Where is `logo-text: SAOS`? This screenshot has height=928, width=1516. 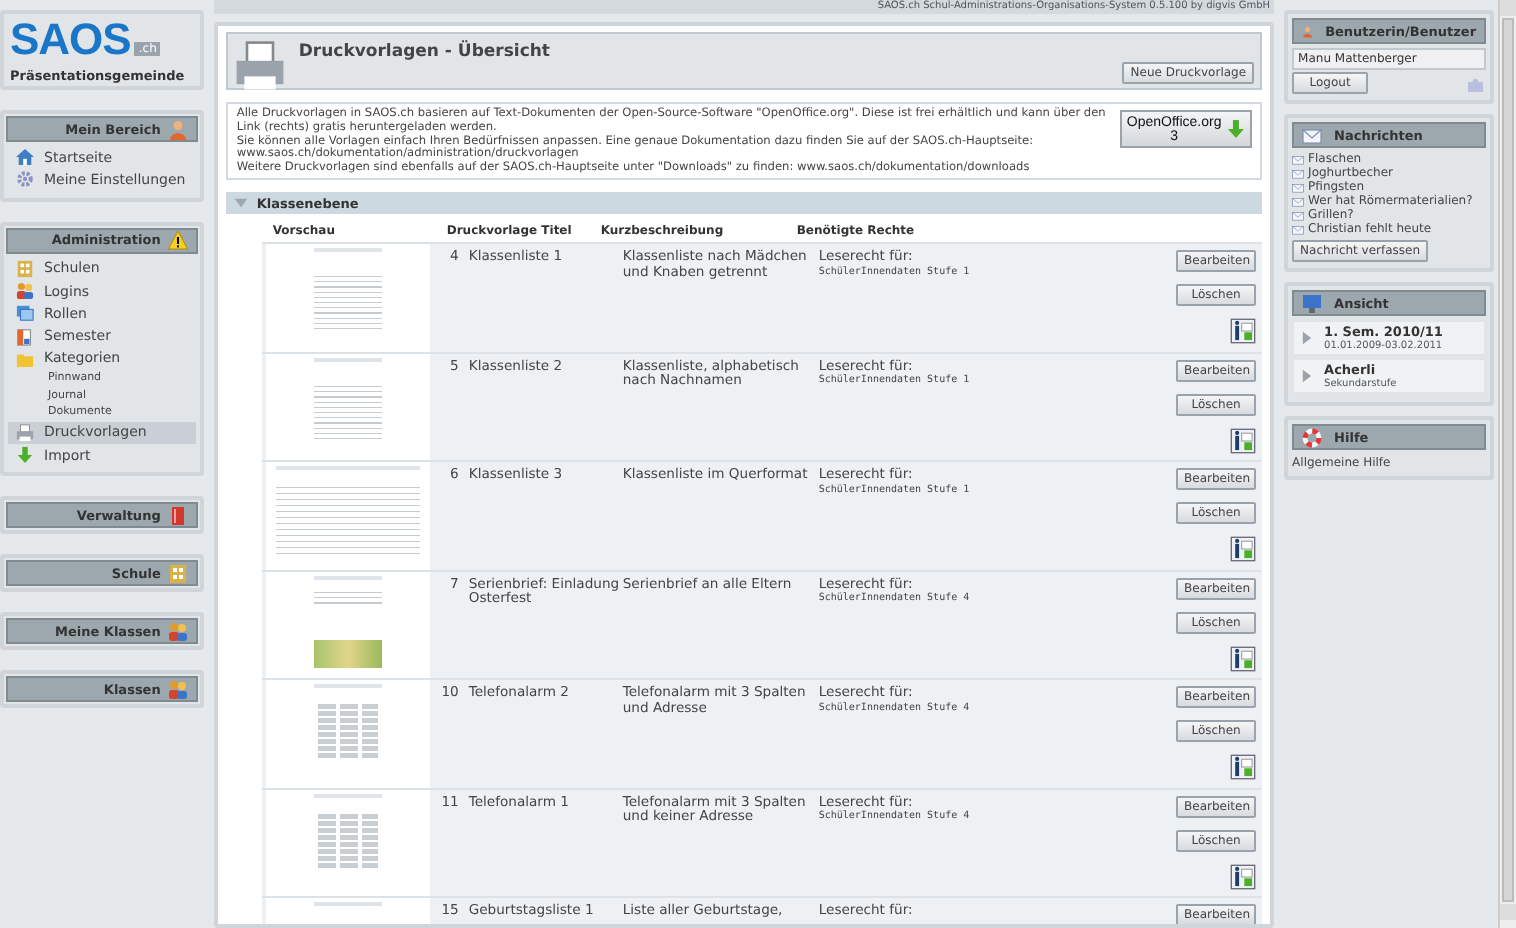
logo-text: SAOS is located at coordinates (70, 40).